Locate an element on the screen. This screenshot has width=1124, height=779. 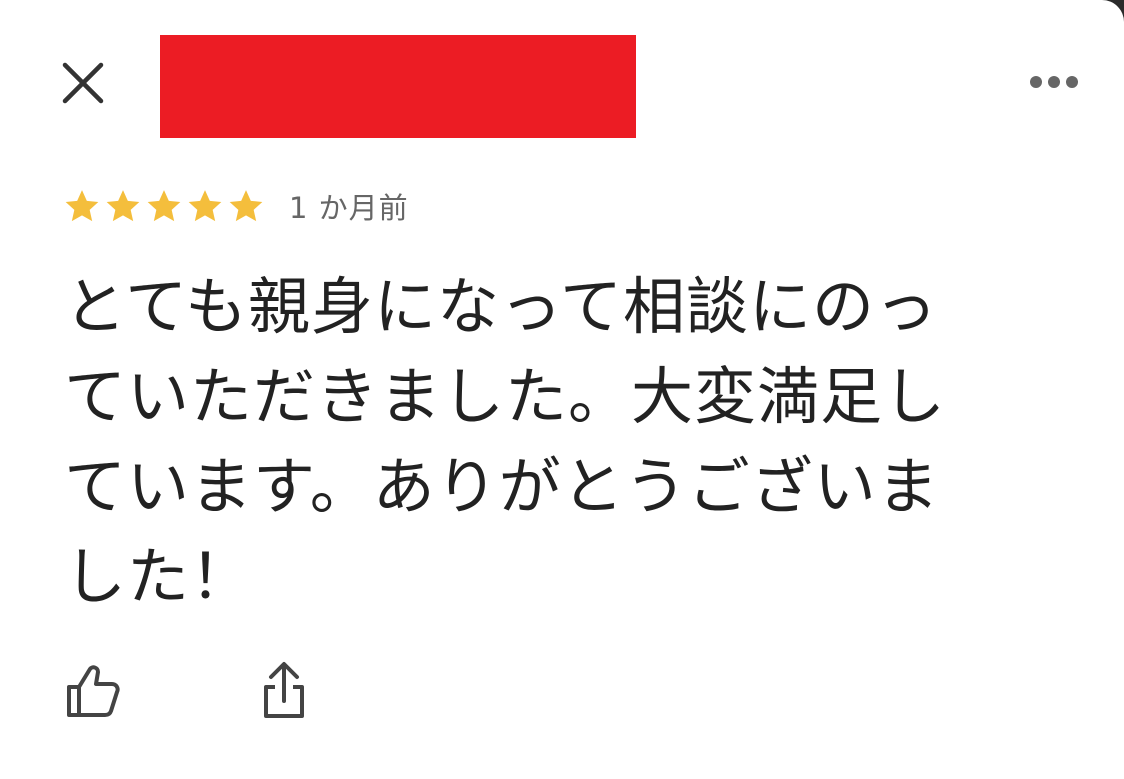
thumbs-up-icon is located at coordinates (93, 691).